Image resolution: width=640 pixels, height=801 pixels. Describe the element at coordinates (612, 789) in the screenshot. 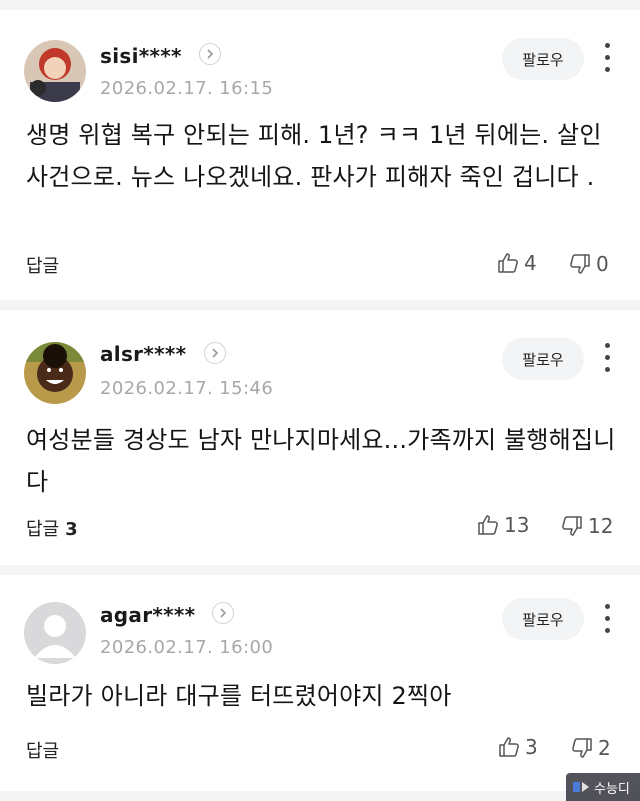

I see `watermark-text: 수능디` at that location.